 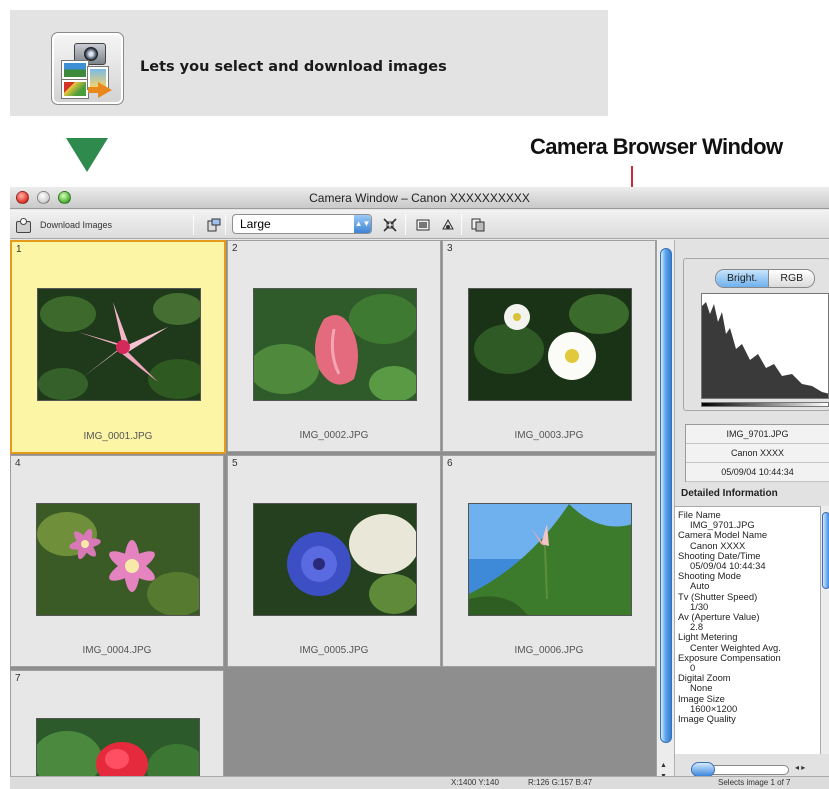 I want to click on histogram-mode-toggle: Bright. RGB, so click(x=765, y=278).